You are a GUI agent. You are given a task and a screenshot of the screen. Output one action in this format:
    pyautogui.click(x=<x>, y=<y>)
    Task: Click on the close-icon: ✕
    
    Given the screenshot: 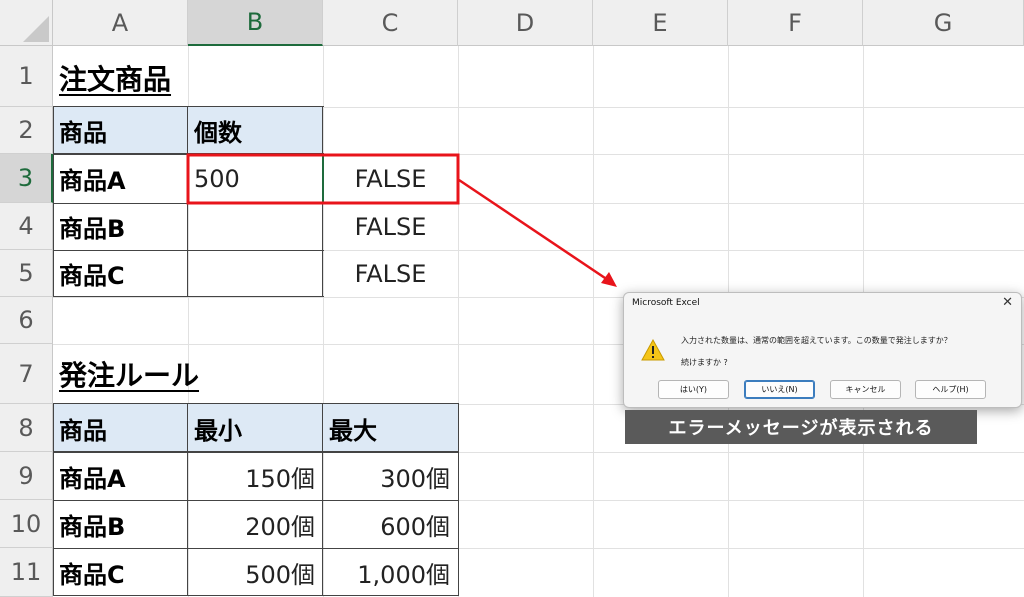 What is the action you would take?
    pyautogui.click(x=1007, y=302)
    